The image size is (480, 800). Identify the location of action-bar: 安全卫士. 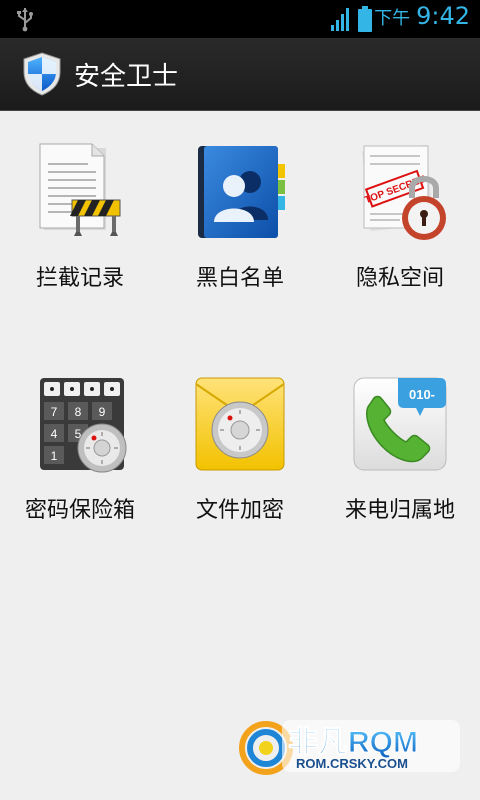
(240, 74).